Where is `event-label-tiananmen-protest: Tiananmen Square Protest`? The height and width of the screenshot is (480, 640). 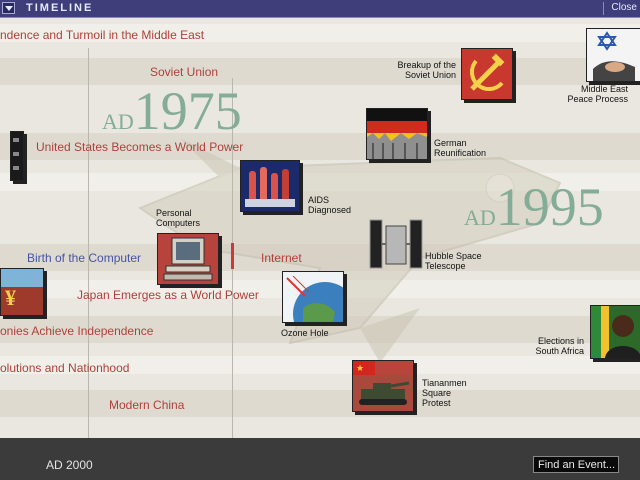 event-label-tiananmen-protest: Tiananmen Square Protest is located at coordinates (444, 393).